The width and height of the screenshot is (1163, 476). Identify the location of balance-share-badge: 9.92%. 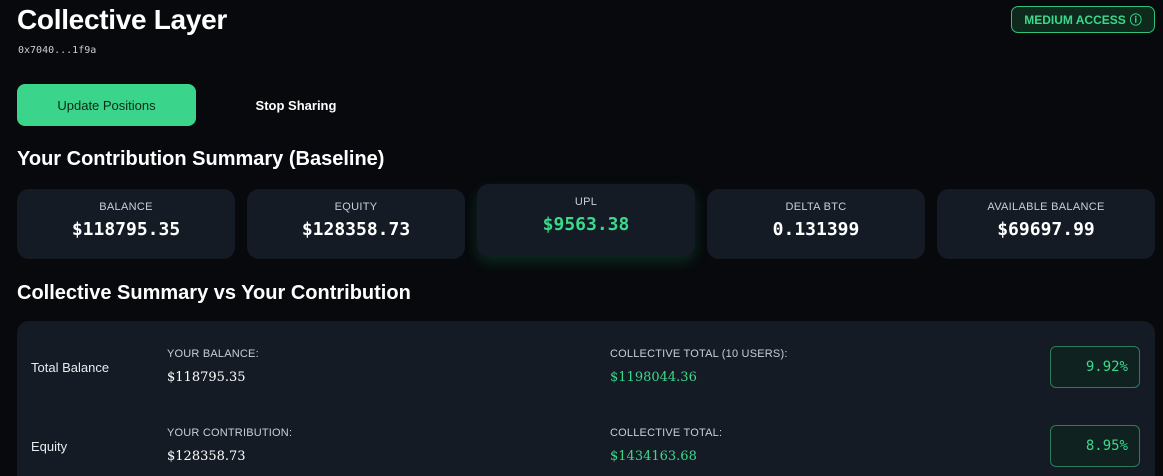
(1095, 367).